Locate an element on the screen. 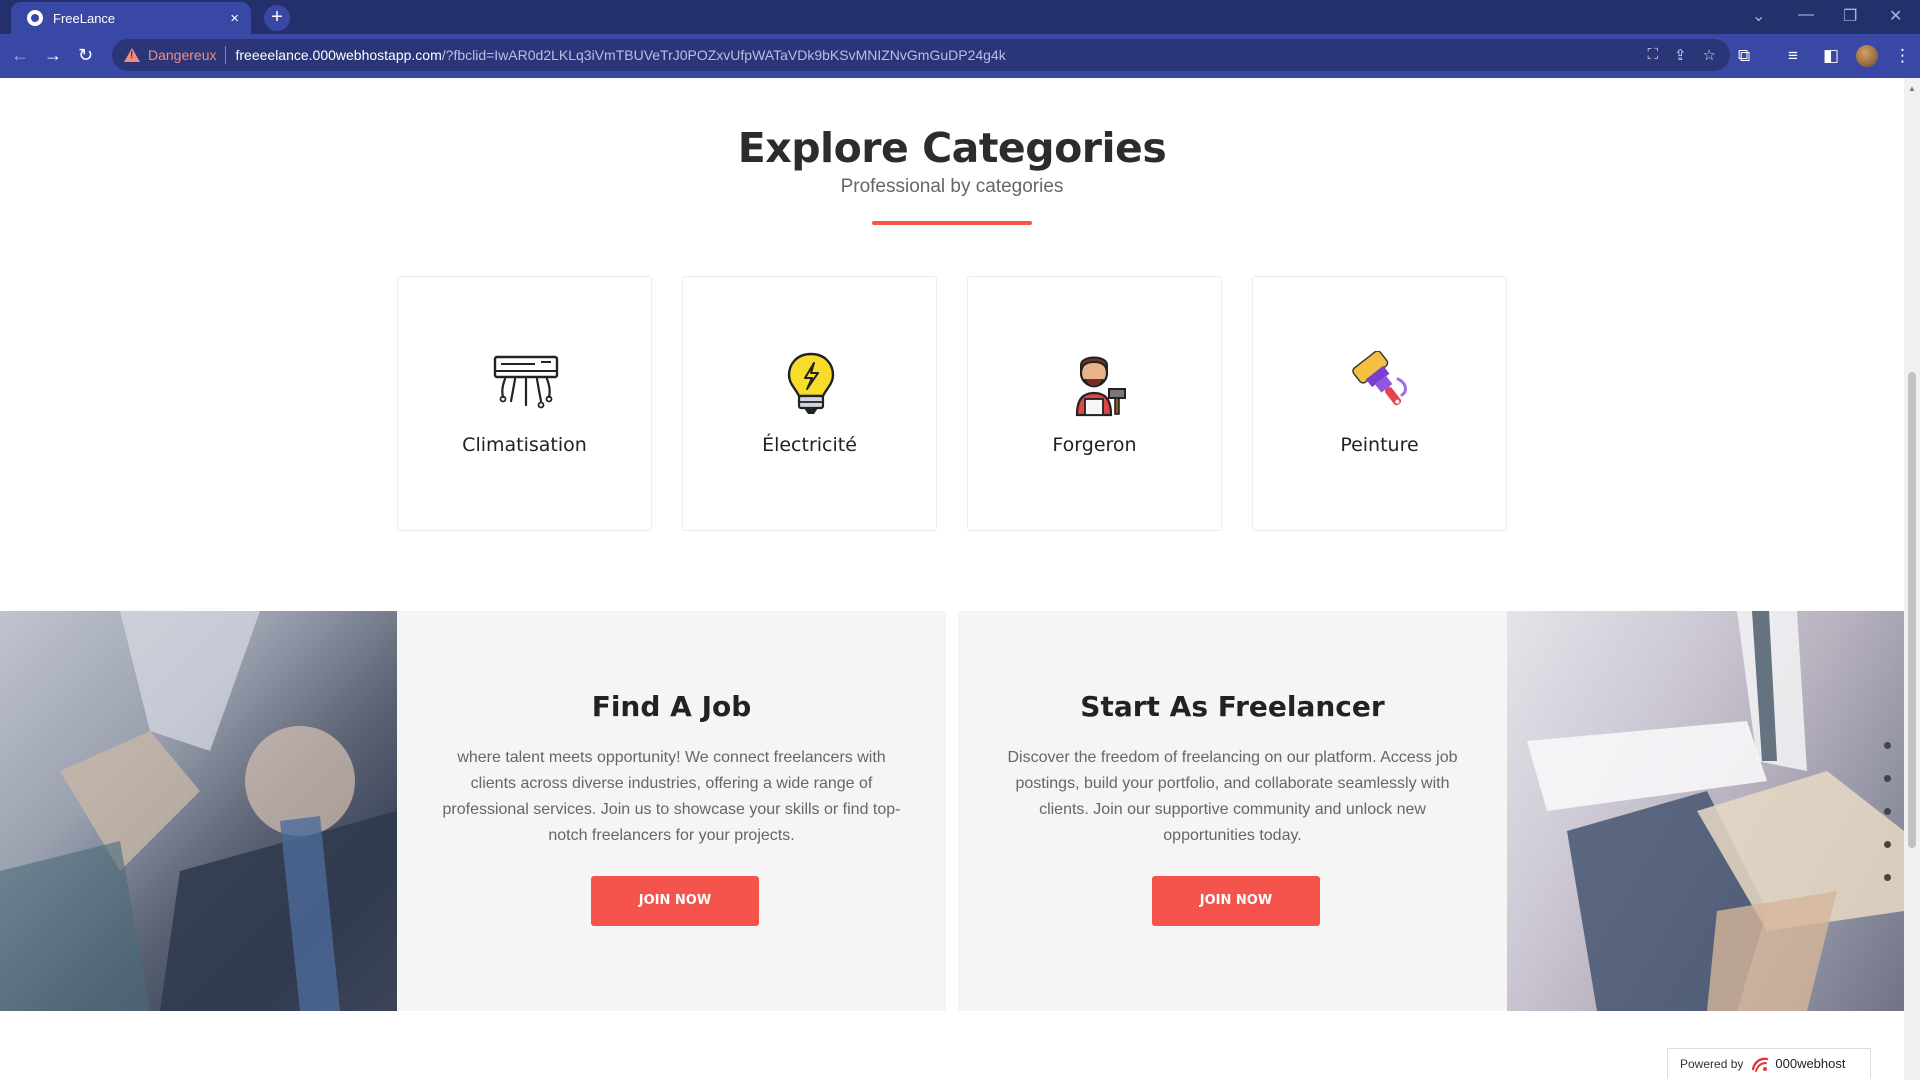 The image size is (1920, 1080). category-label: Forgeron is located at coordinates (1094, 445).